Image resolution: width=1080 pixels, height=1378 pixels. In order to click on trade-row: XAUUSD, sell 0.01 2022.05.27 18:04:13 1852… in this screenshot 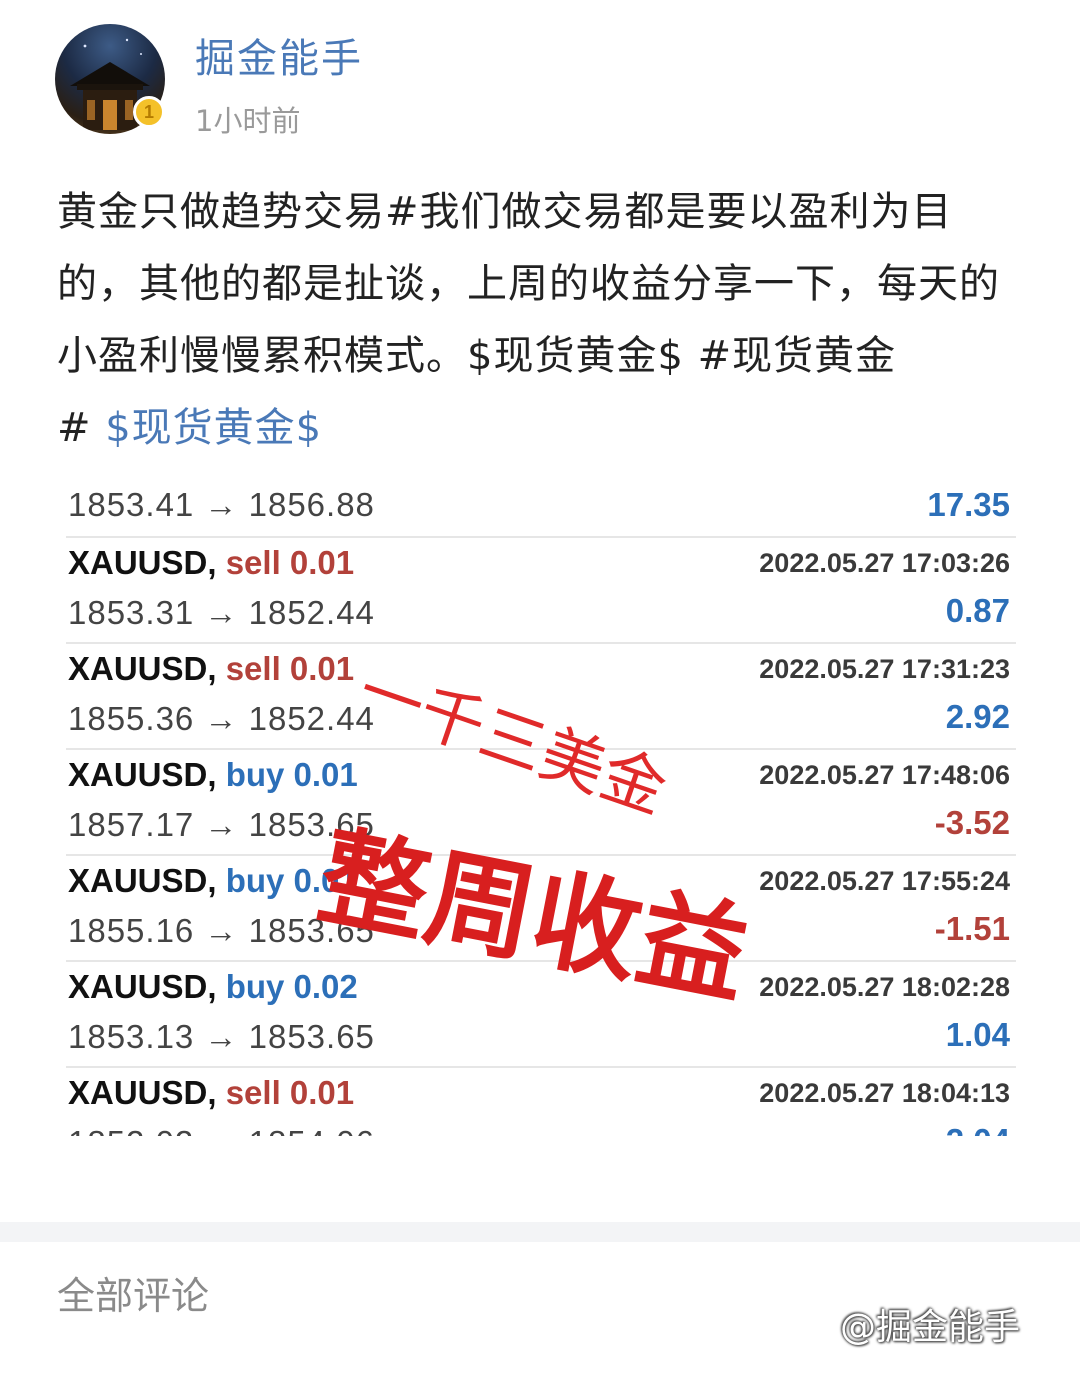, I will do `click(541, 1102)`.